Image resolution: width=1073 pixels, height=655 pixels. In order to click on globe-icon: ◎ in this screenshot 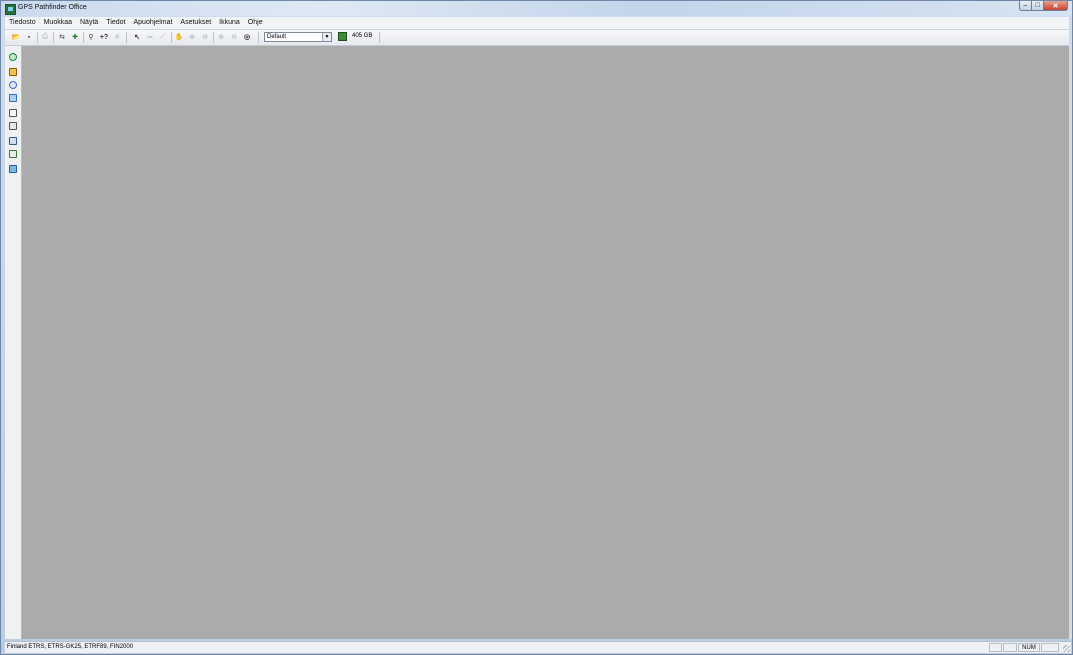, I will do `click(247, 37)`.